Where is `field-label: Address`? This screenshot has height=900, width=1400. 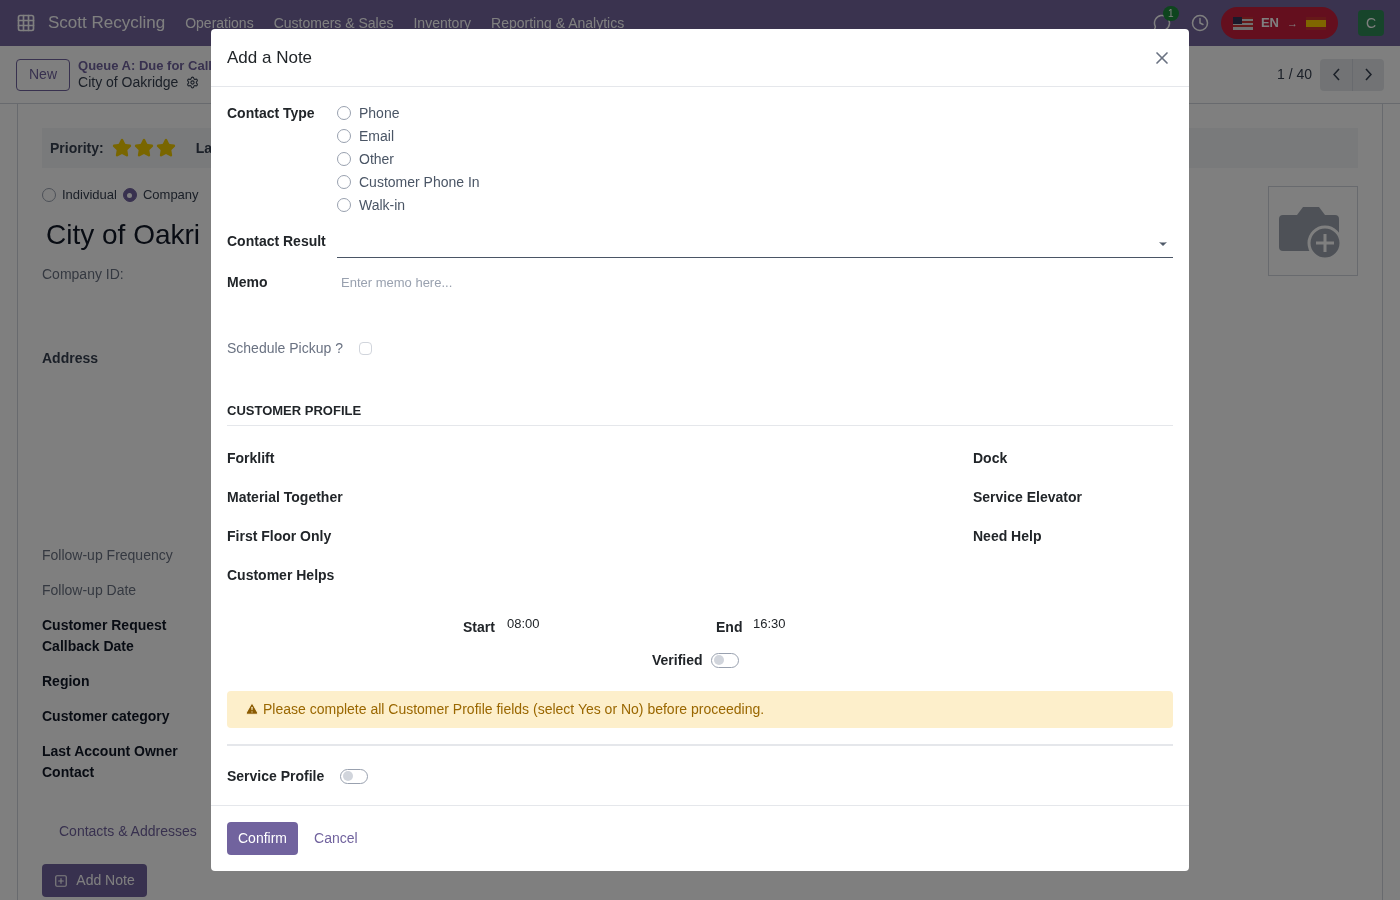
field-label: Address is located at coordinates (70, 358).